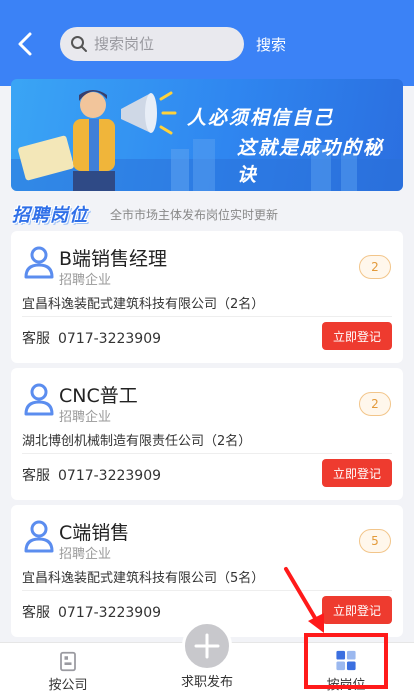 The image size is (414, 692). I want to click on opening-count-badge: 5, so click(375, 541).